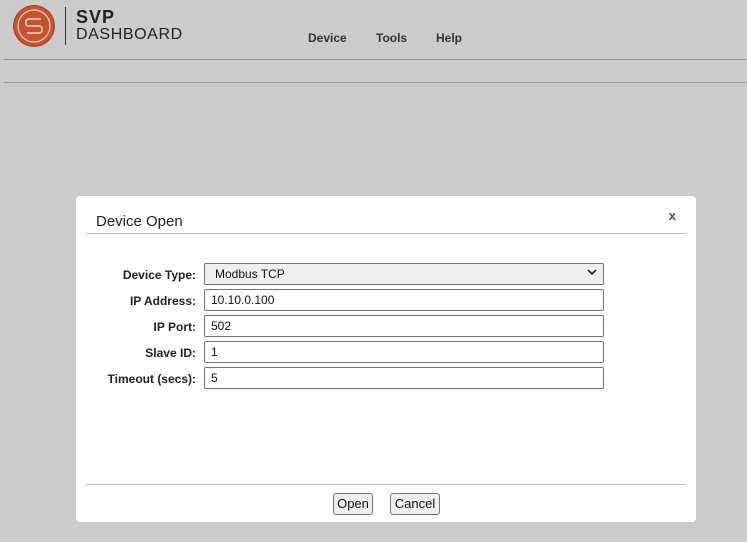  What do you see at coordinates (415, 504) in the screenshot?
I see `cancel-button: Cancel` at bounding box center [415, 504].